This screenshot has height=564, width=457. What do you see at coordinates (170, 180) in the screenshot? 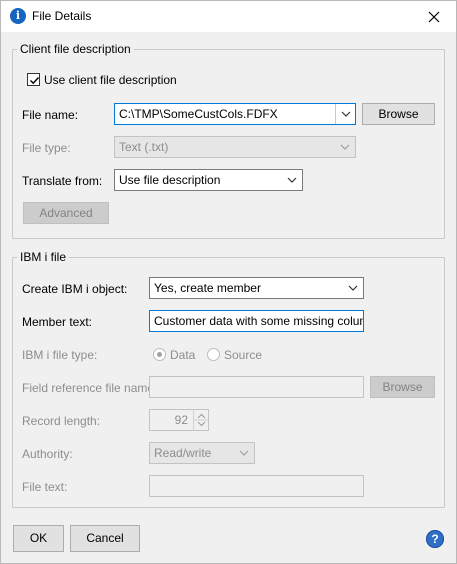
I see `translate-from-value: Use file description` at bounding box center [170, 180].